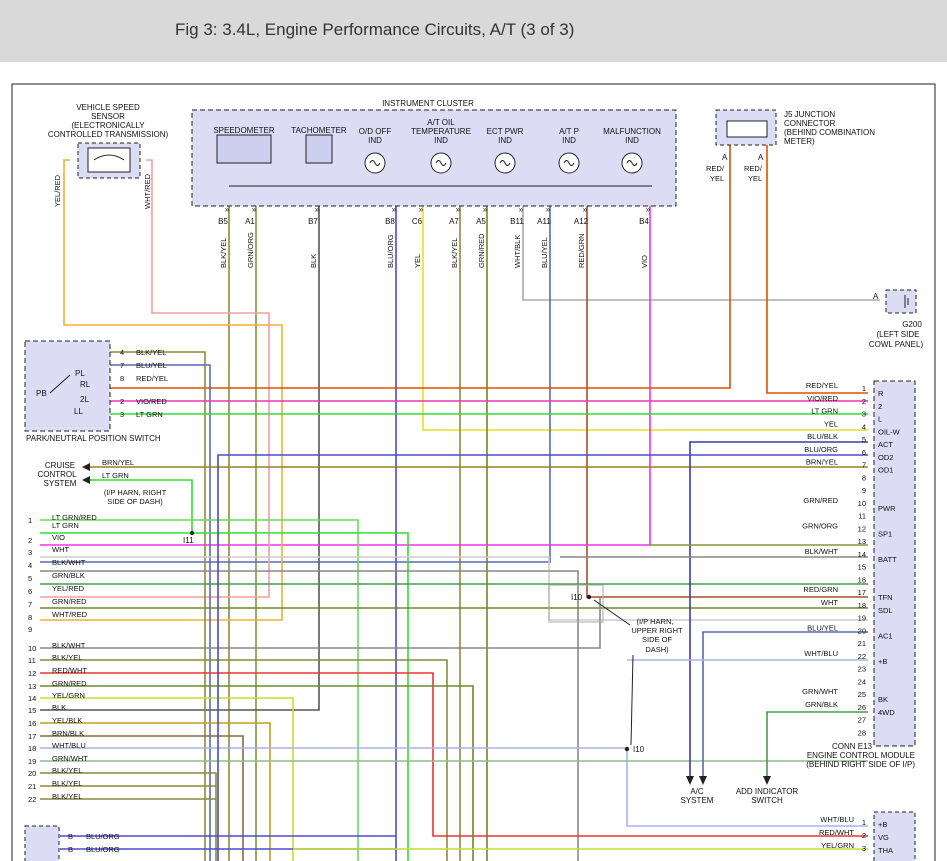 The width and height of the screenshot is (947, 861). What do you see at coordinates (810, 123) in the screenshot?
I see `j5-label-2: CONNECTOR` at bounding box center [810, 123].